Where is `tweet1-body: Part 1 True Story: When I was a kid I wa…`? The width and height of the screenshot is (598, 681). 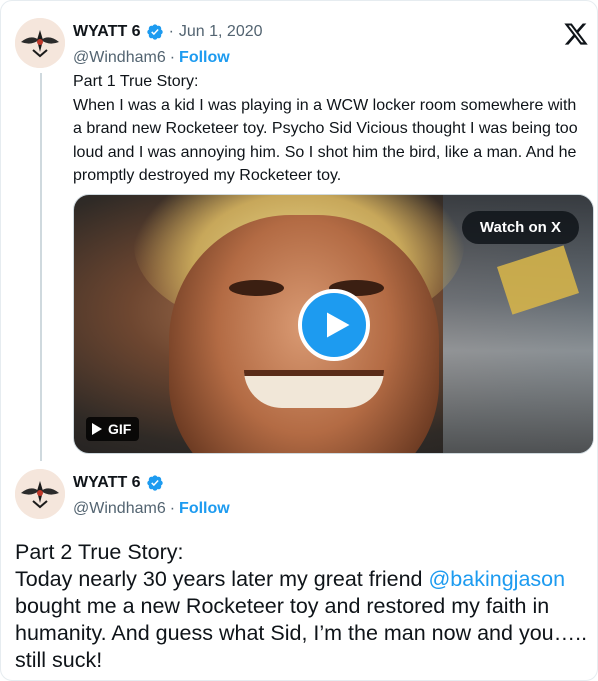
tweet1-body: Part 1 True Story: When I was a kid I wa… is located at coordinates (331, 129).